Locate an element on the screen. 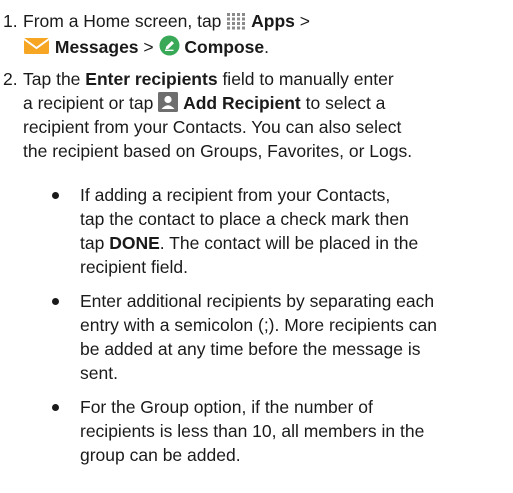 The image size is (513, 493). step-number: 1. is located at coordinates (10, 21).